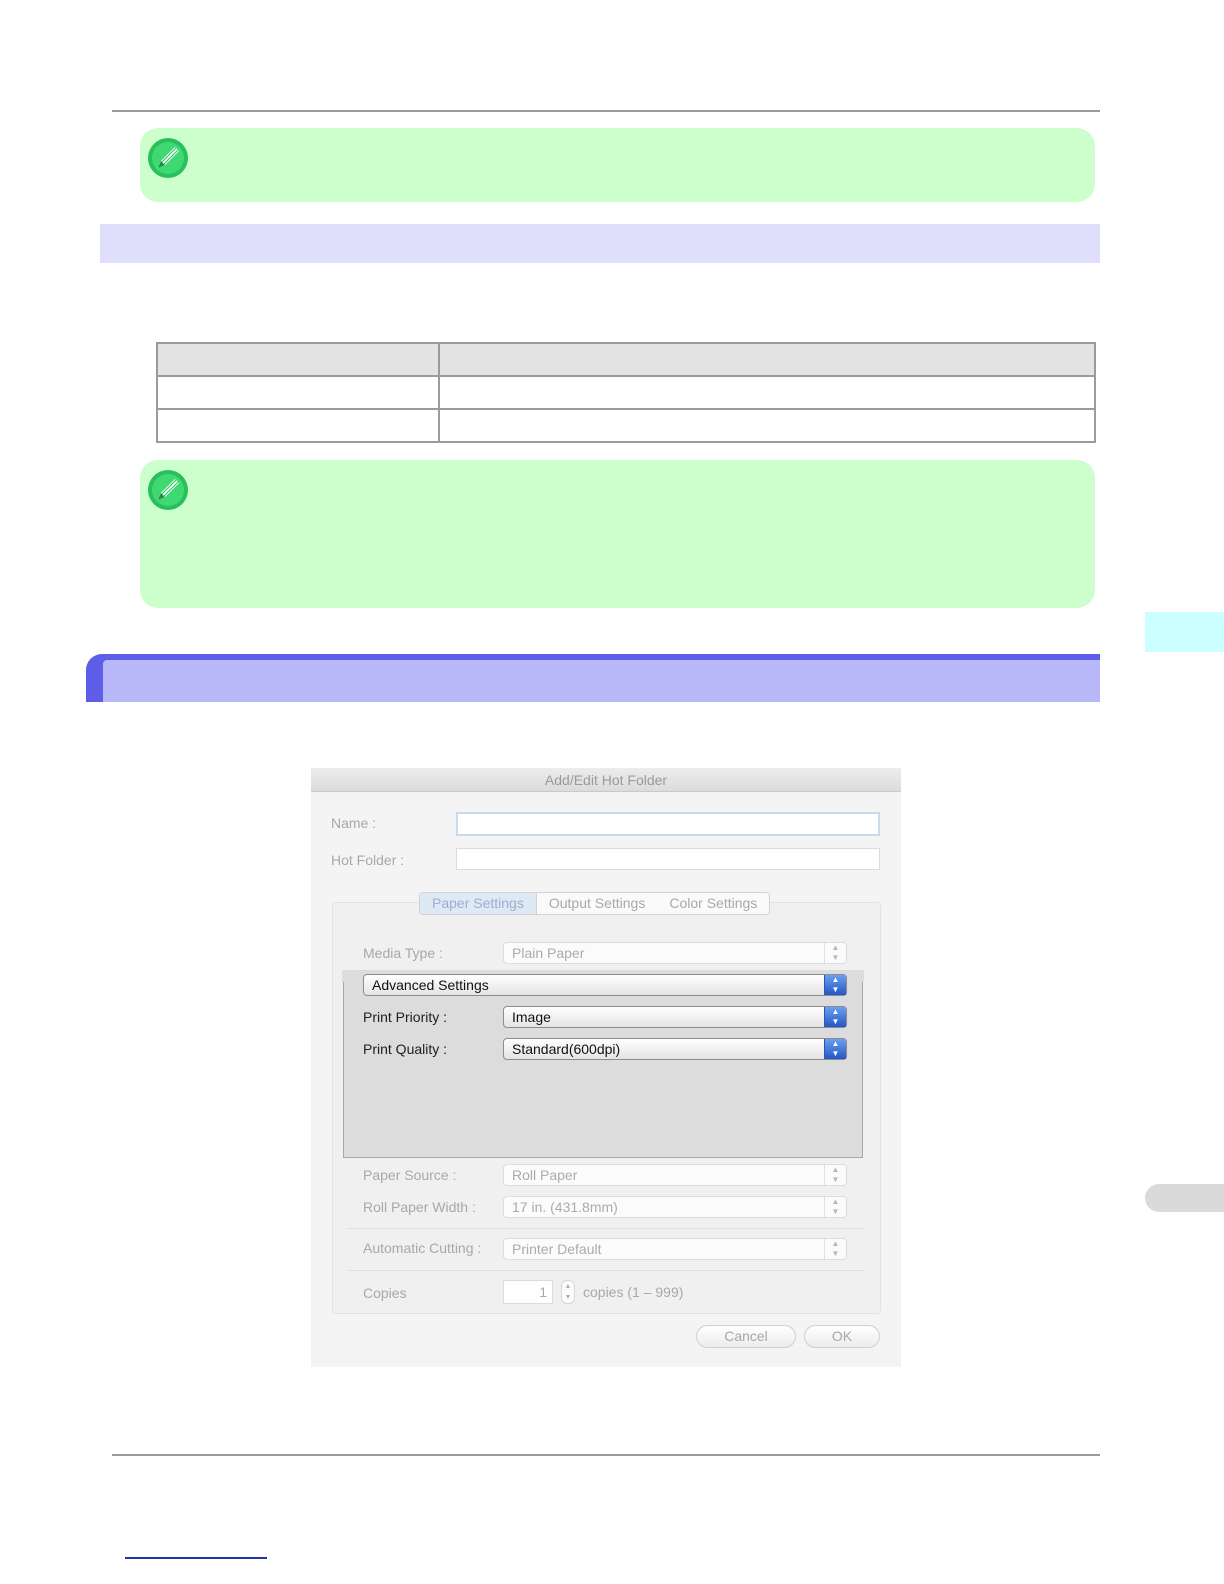 Image resolution: width=1224 pixels, height=1584 pixels. What do you see at coordinates (675, 1017) in the screenshot?
I see `print-priority-select: Image ▲ ▼` at bounding box center [675, 1017].